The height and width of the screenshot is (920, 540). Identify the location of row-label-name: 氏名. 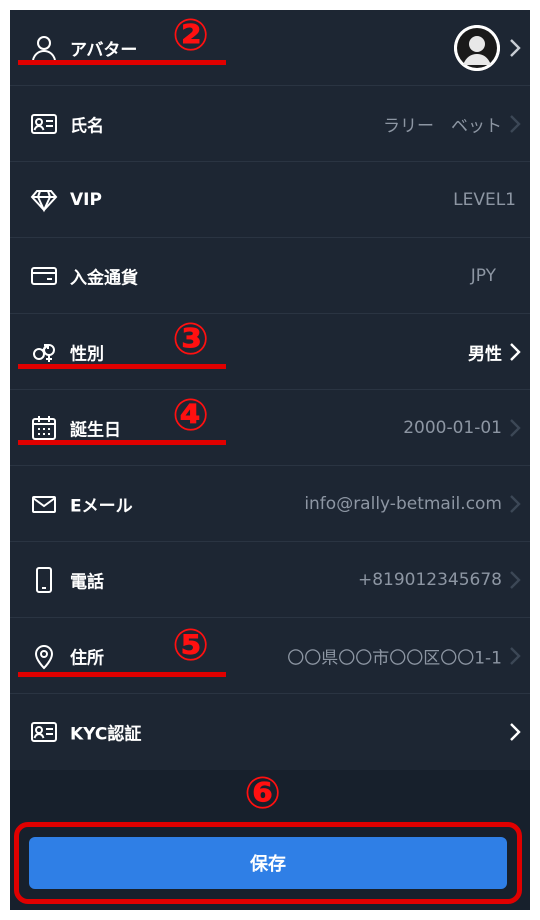
(87, 126).